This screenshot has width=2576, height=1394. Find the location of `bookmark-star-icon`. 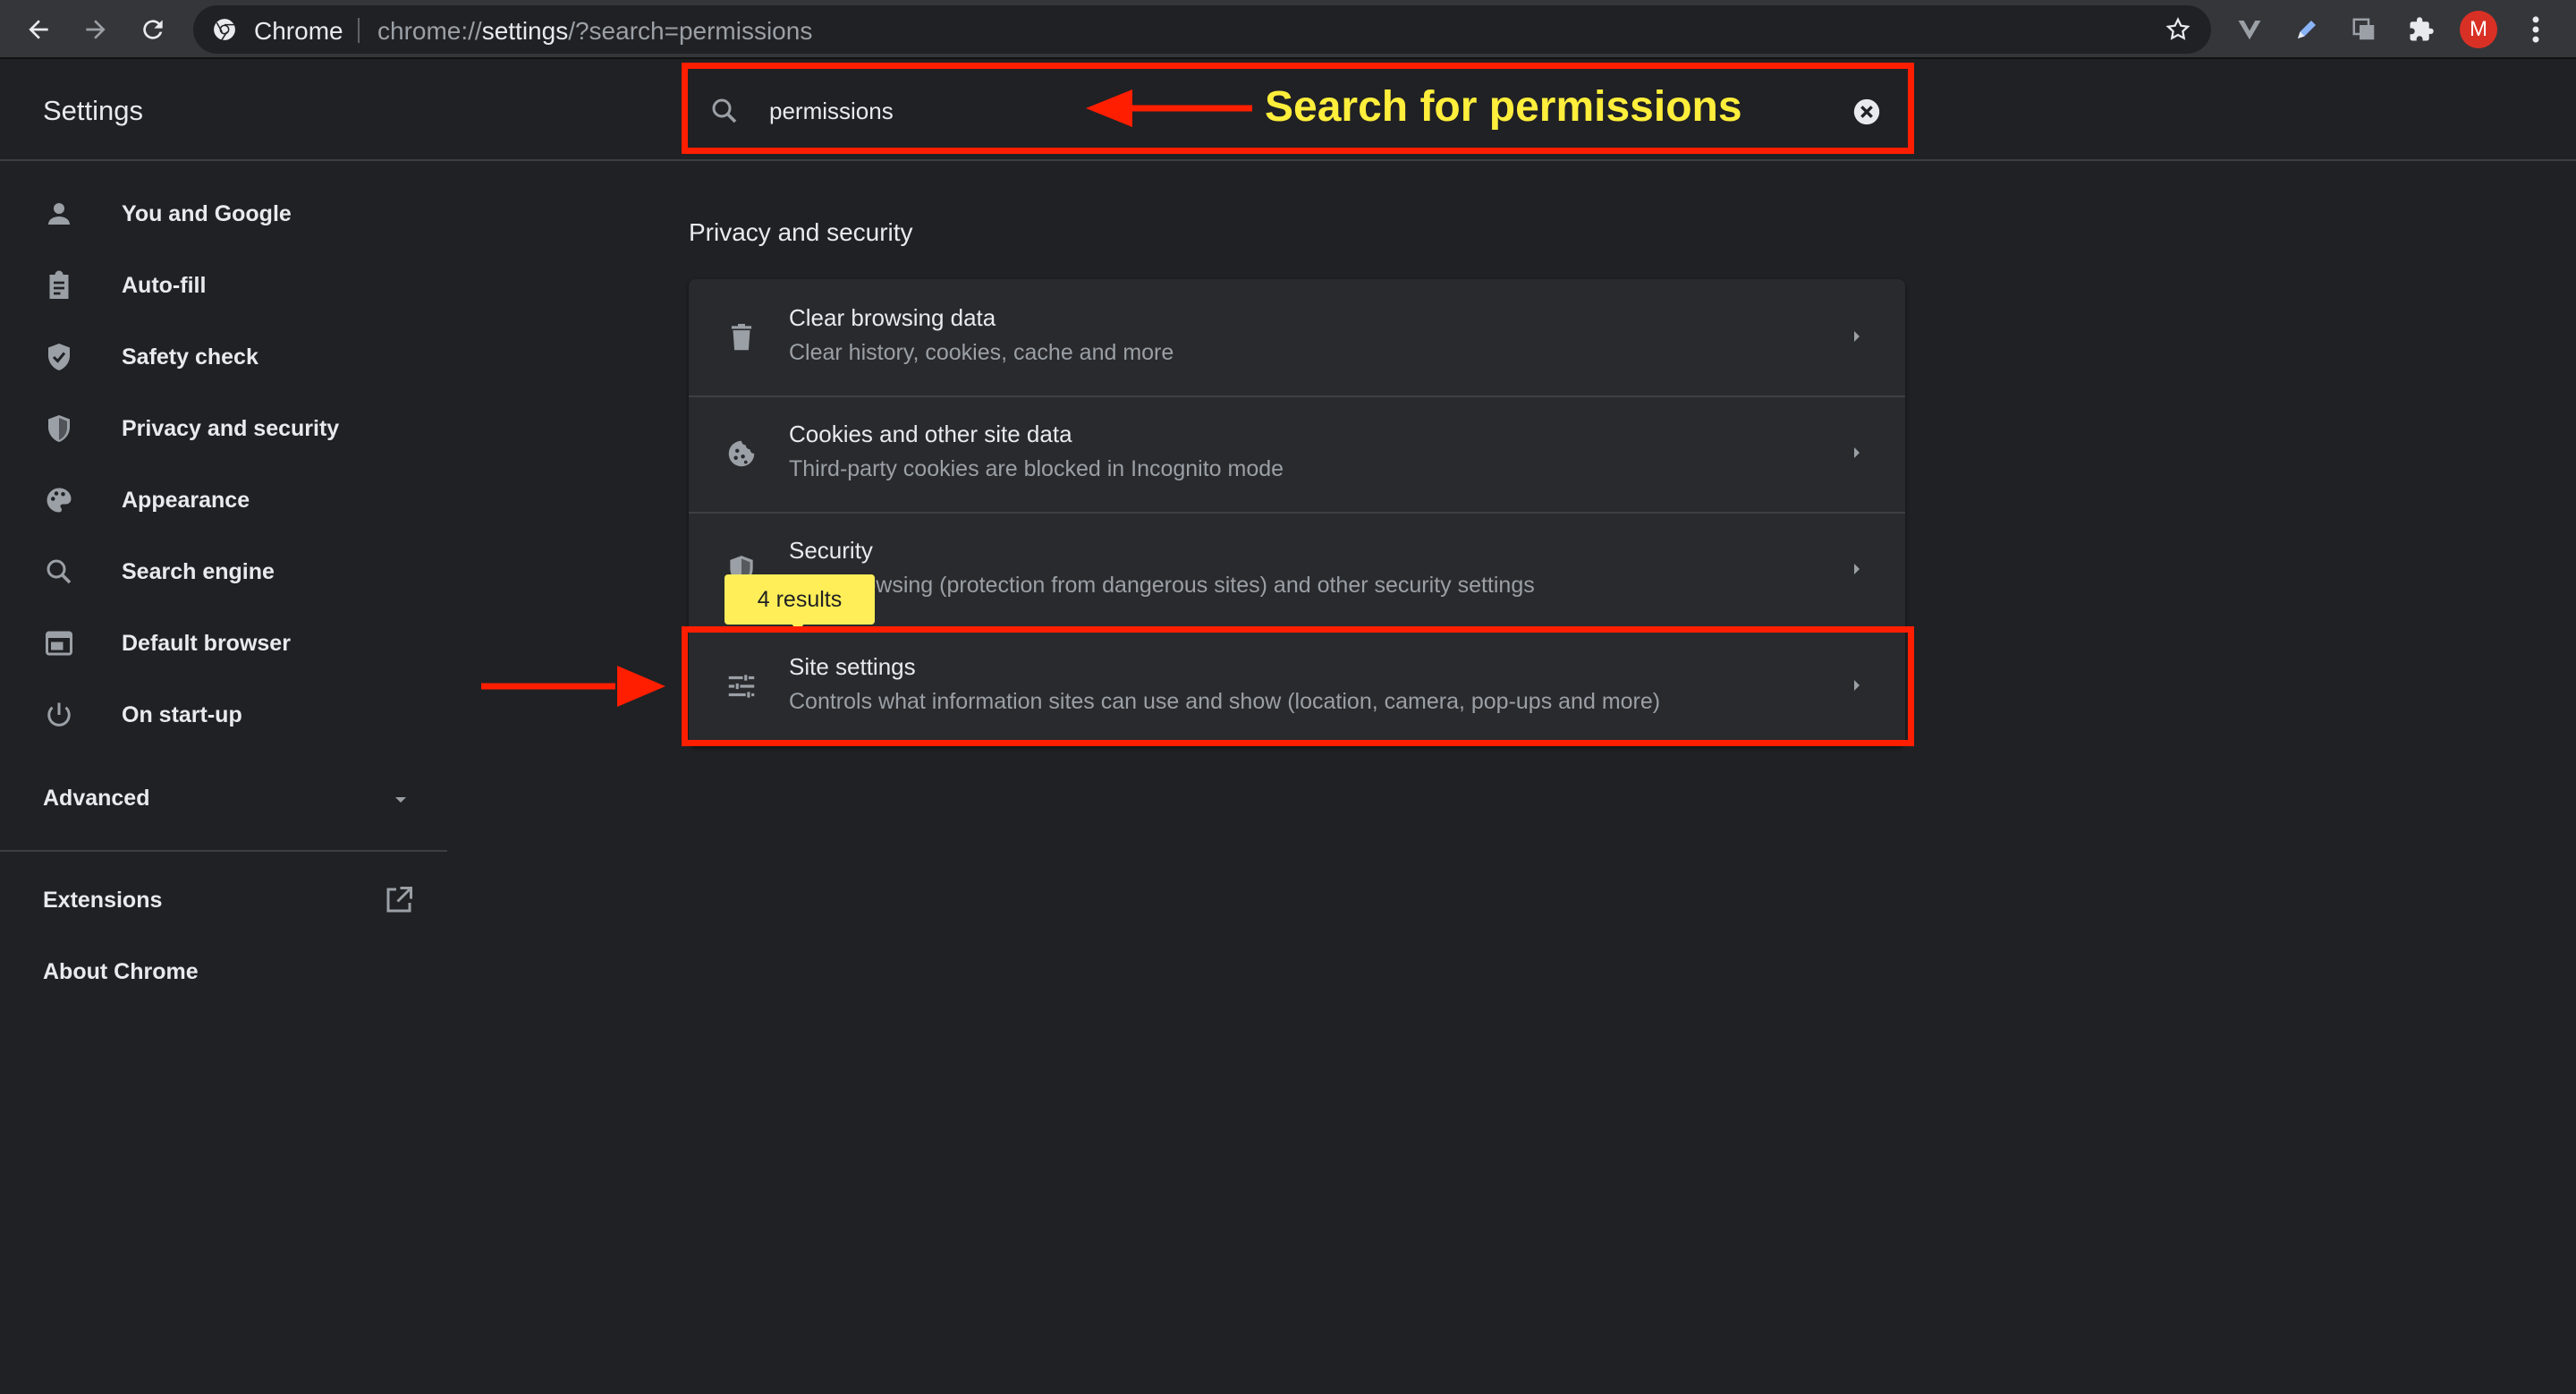

bookmark-star-icon is located at coordinates (2178, 29).